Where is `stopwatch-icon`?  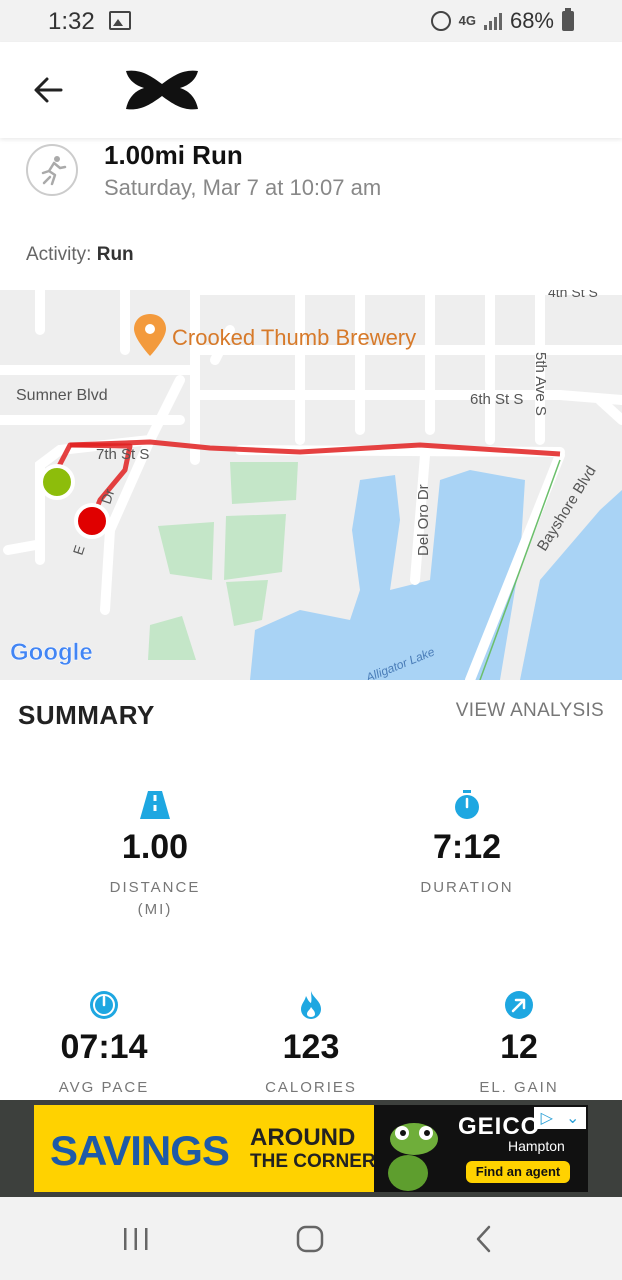 stopwatch-icon is located at coordinates (467, 805).